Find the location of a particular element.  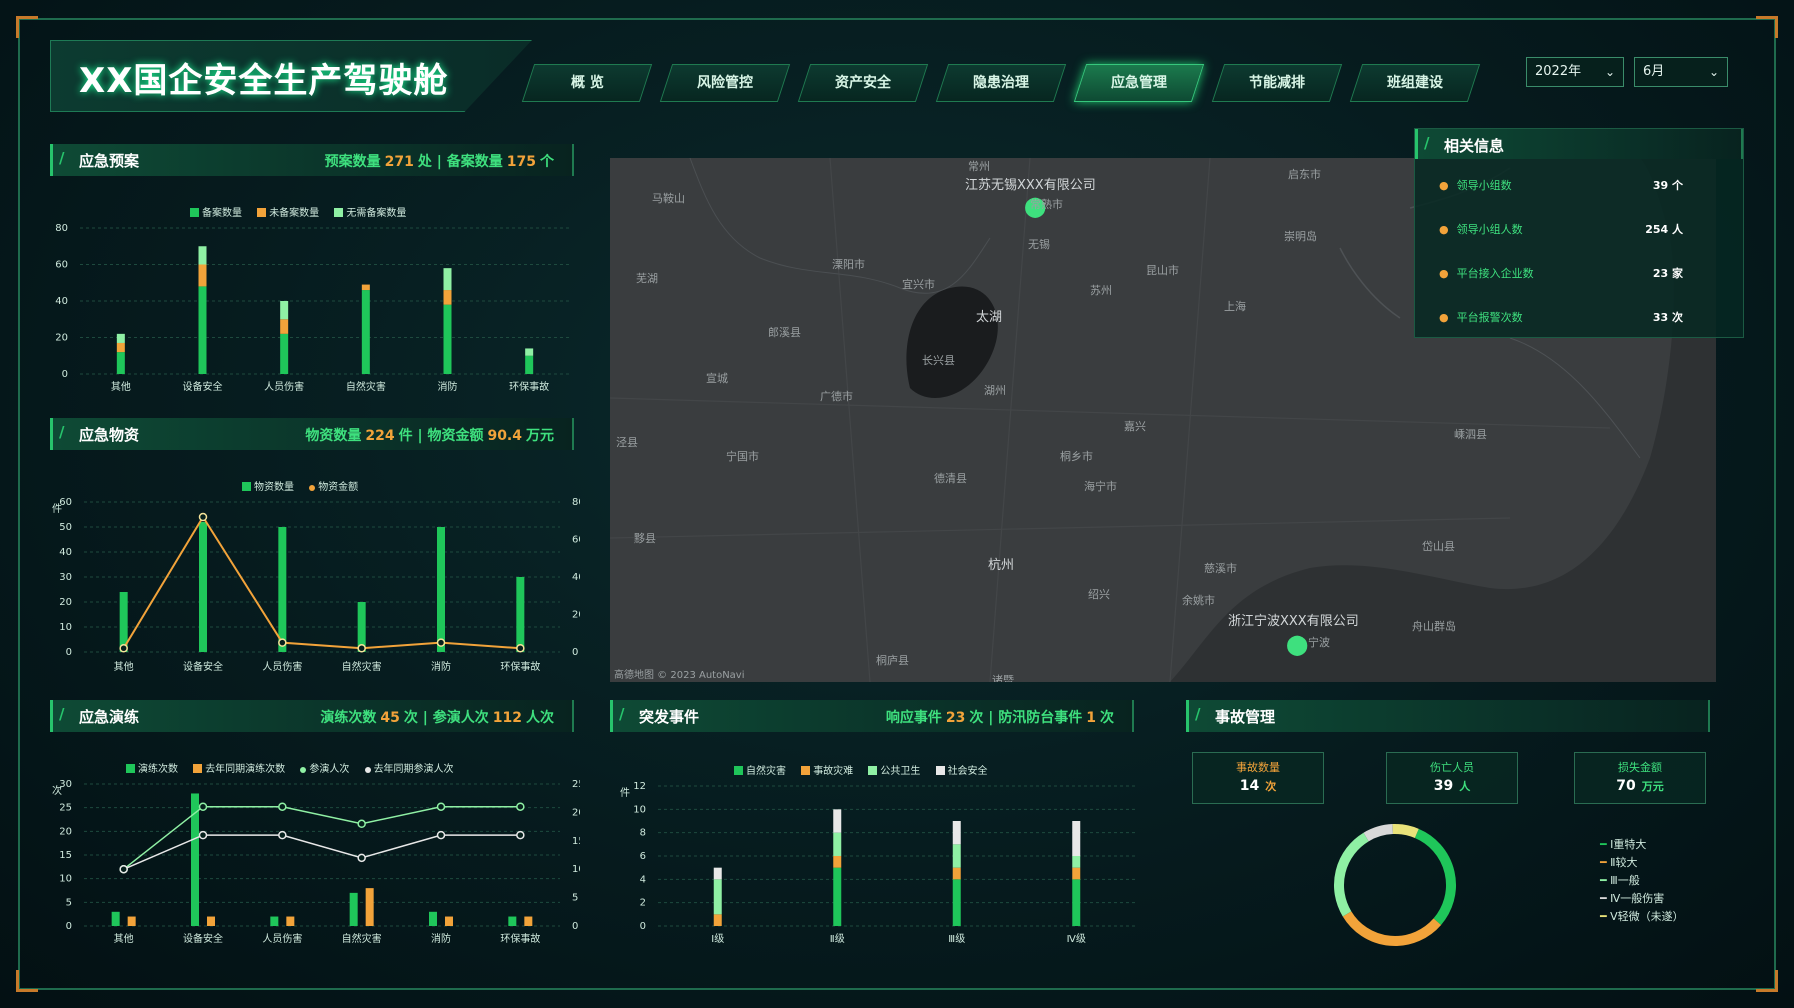

x-tick-label: 环保事故 is located at coordinates (529, 386).